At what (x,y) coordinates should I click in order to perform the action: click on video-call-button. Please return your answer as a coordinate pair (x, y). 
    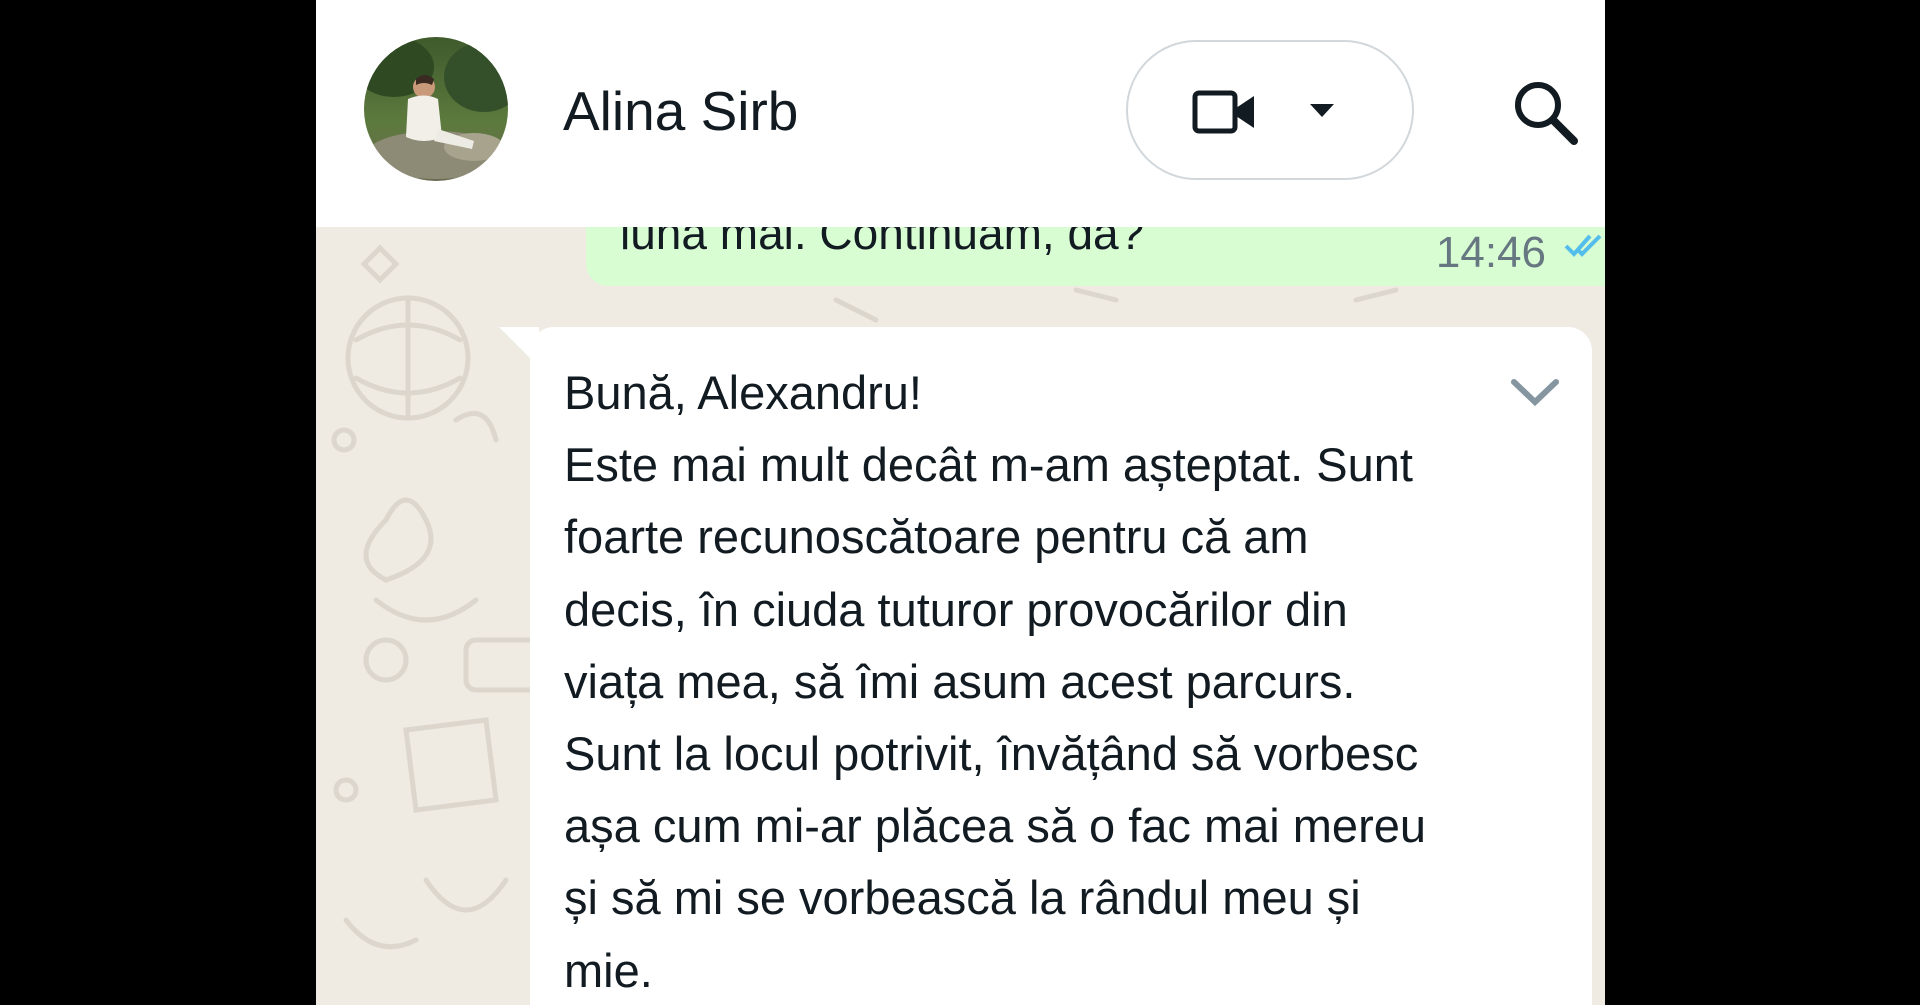
    Looking at the image, I should click on (1270, 110).